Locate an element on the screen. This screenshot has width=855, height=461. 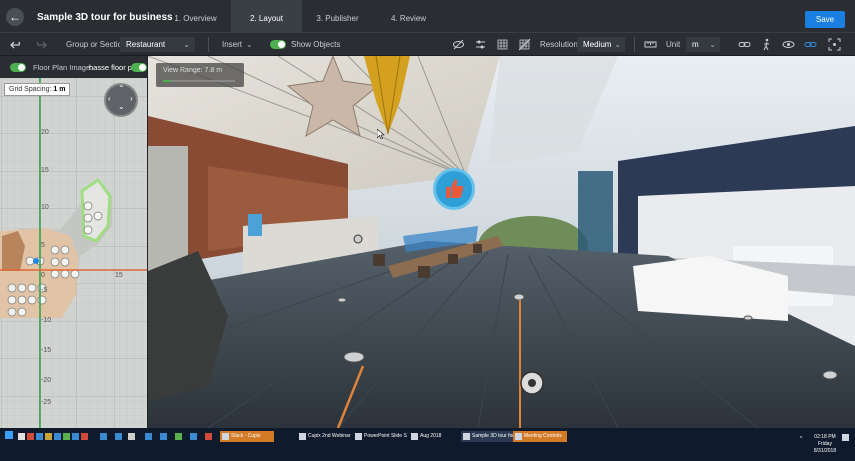
y-tick-label: -20 is located at coordinates (46, 380).